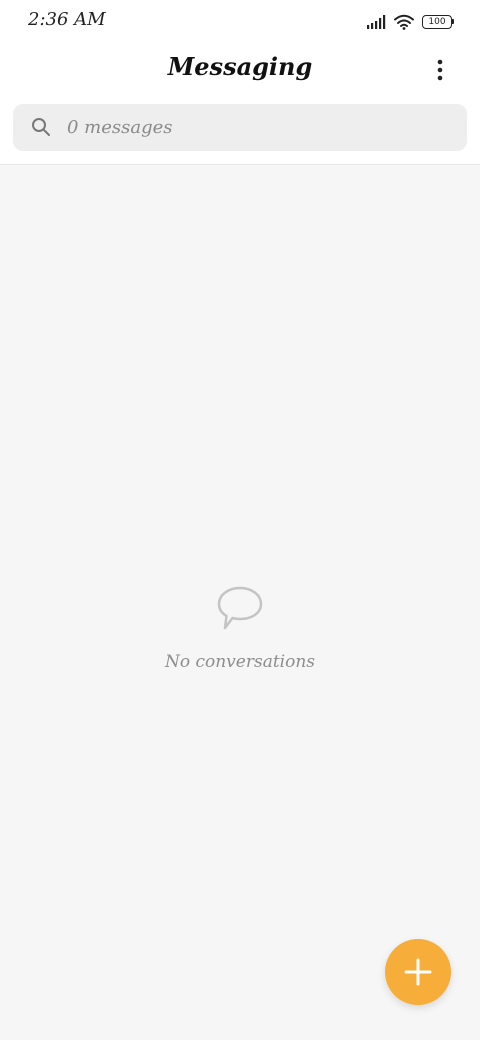  I want to click on empty-state: No conversations, so click(240, 628).